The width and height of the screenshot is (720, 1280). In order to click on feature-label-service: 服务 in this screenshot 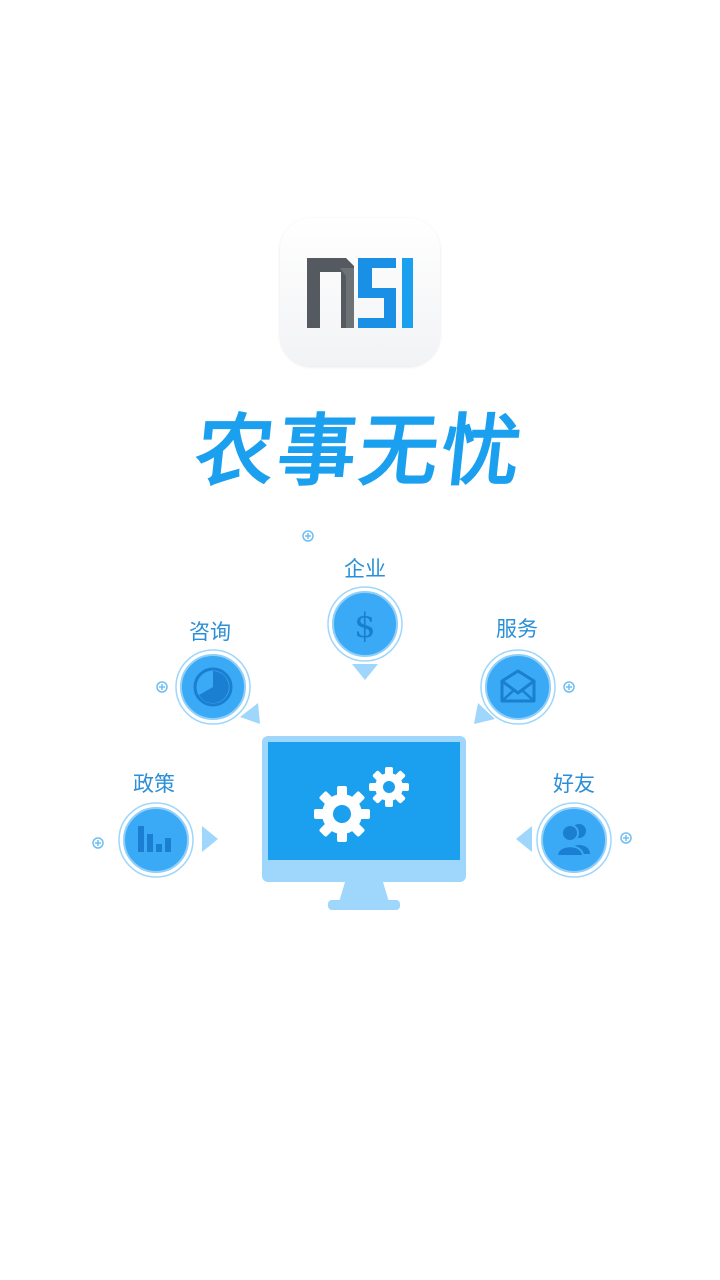, I will do `click(517, 629)`.